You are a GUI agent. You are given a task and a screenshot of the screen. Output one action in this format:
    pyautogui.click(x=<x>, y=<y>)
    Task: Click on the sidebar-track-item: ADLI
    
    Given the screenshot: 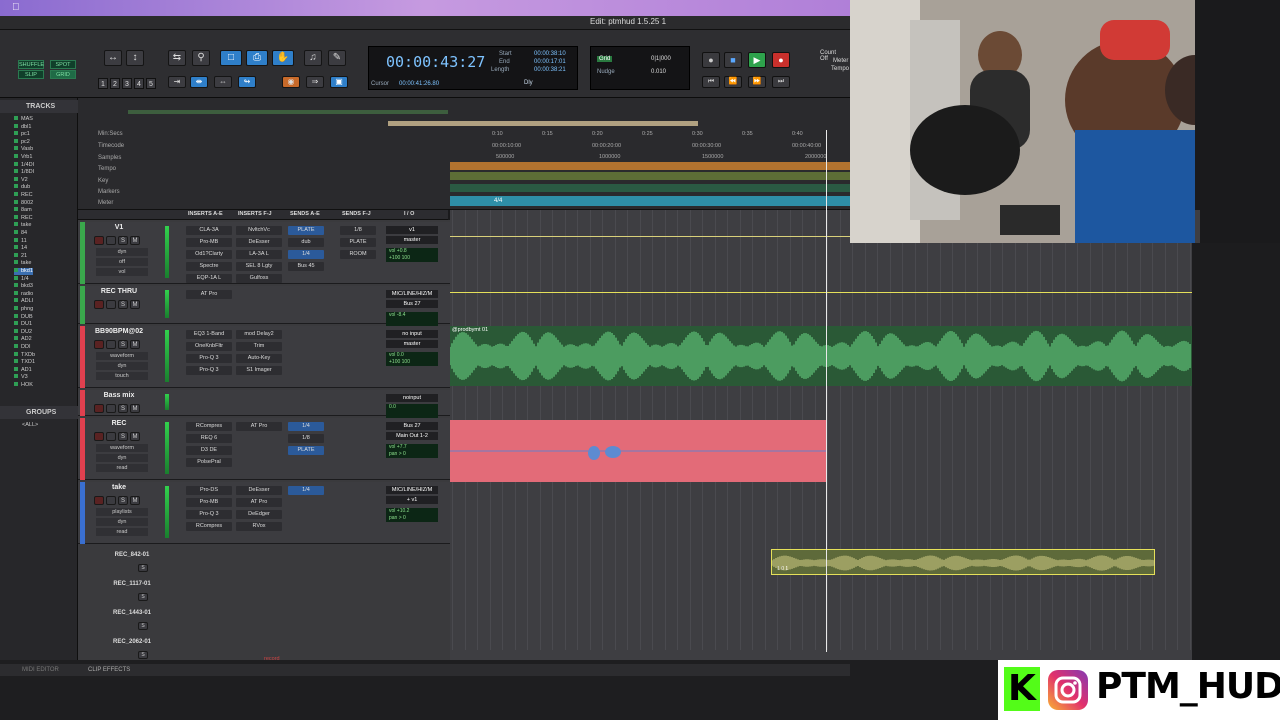 What is the action you would take?
    pyautogui.click(x=23, y=301)
    